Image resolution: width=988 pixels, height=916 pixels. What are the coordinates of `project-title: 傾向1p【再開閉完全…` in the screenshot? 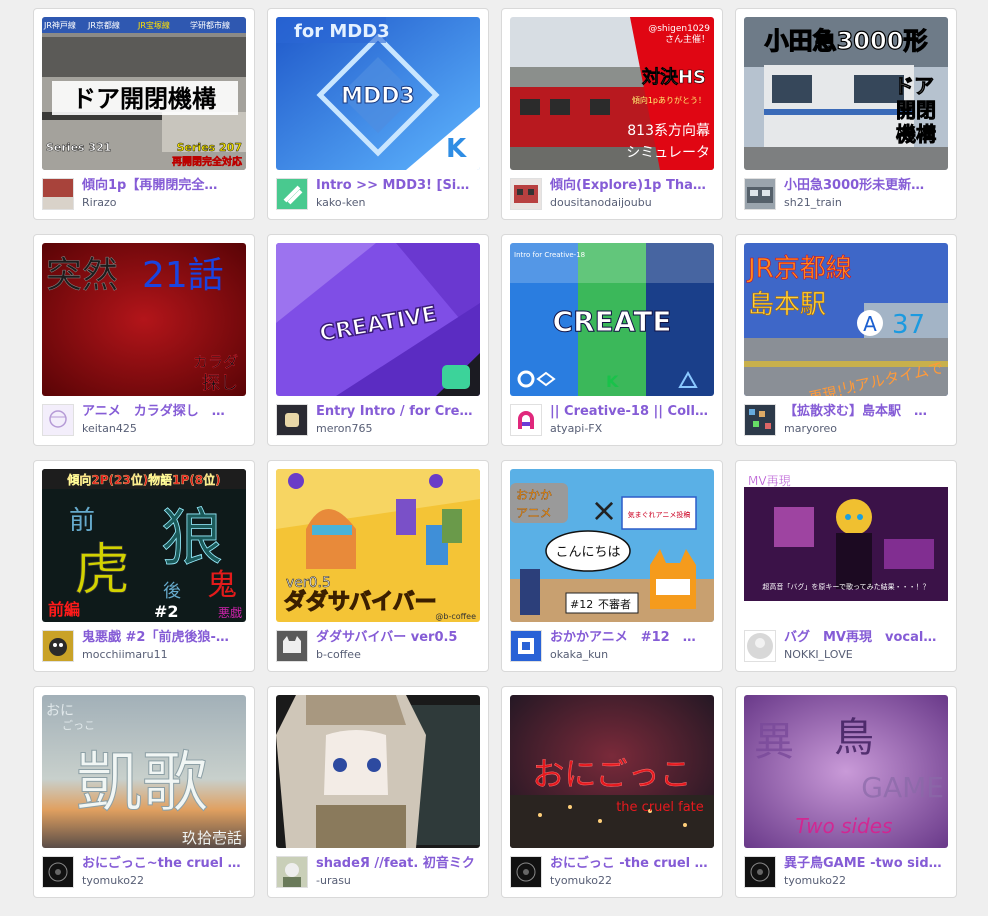 It's located at (162, 185).